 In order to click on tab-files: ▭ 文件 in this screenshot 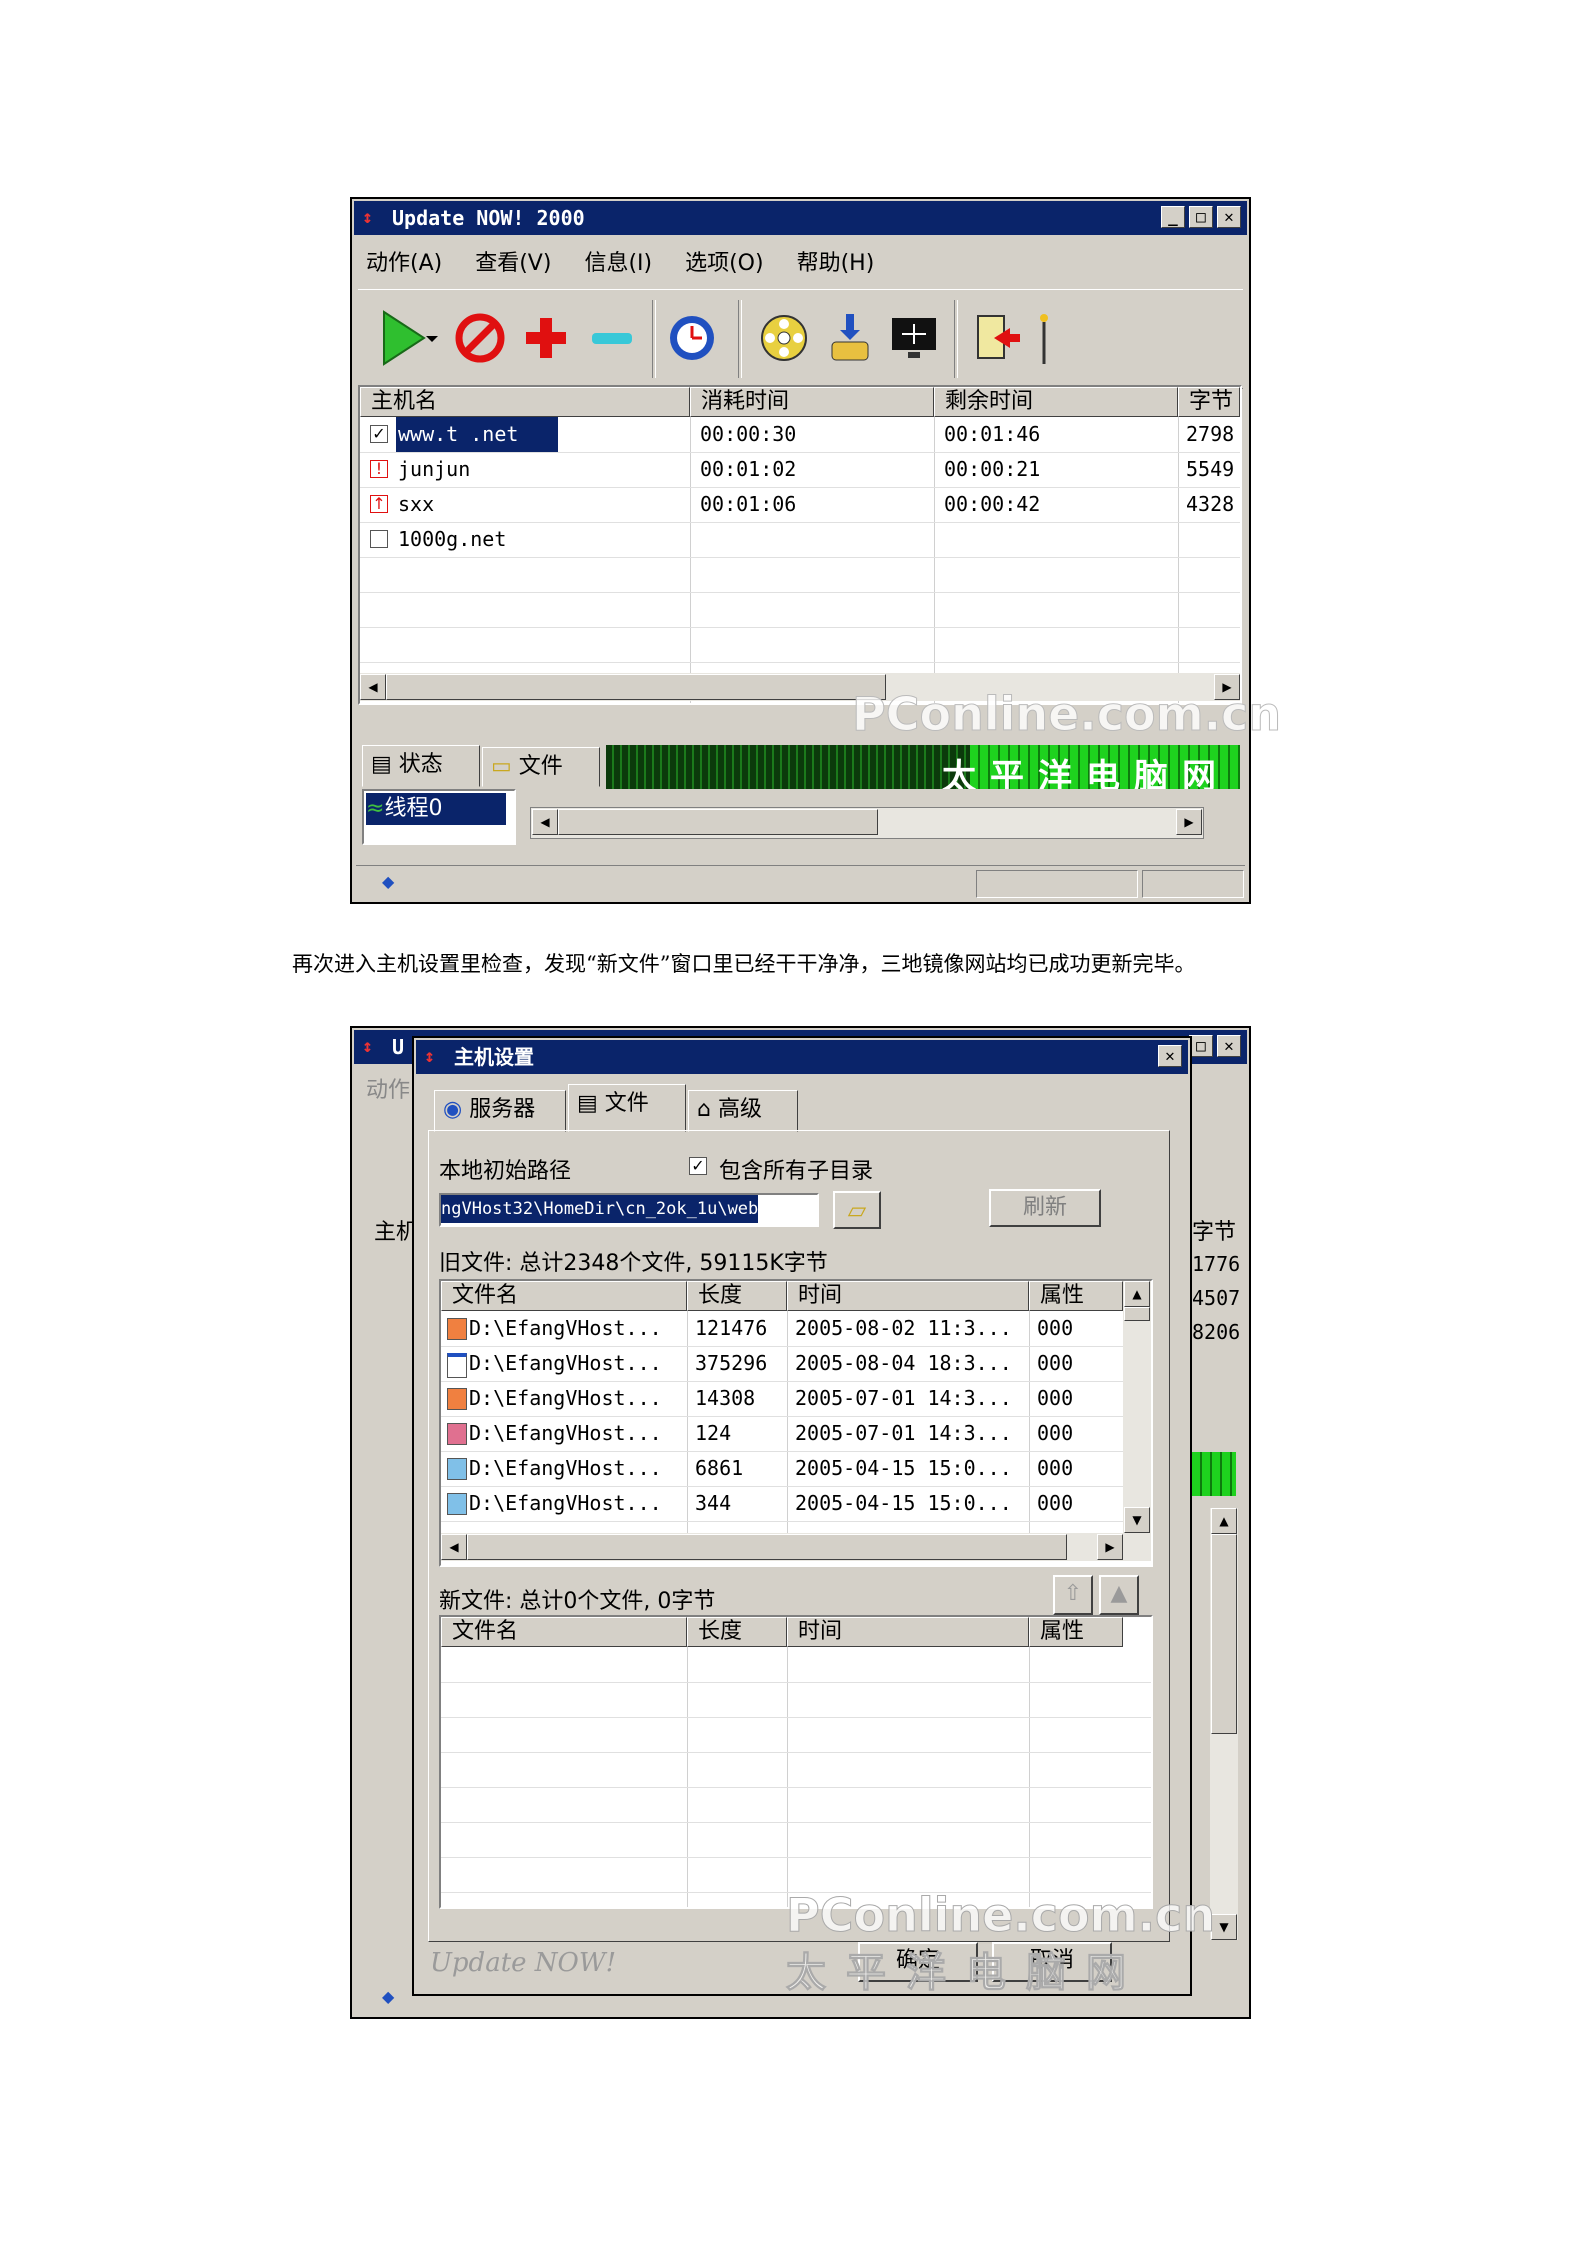, I will do `click(541, 767)`.